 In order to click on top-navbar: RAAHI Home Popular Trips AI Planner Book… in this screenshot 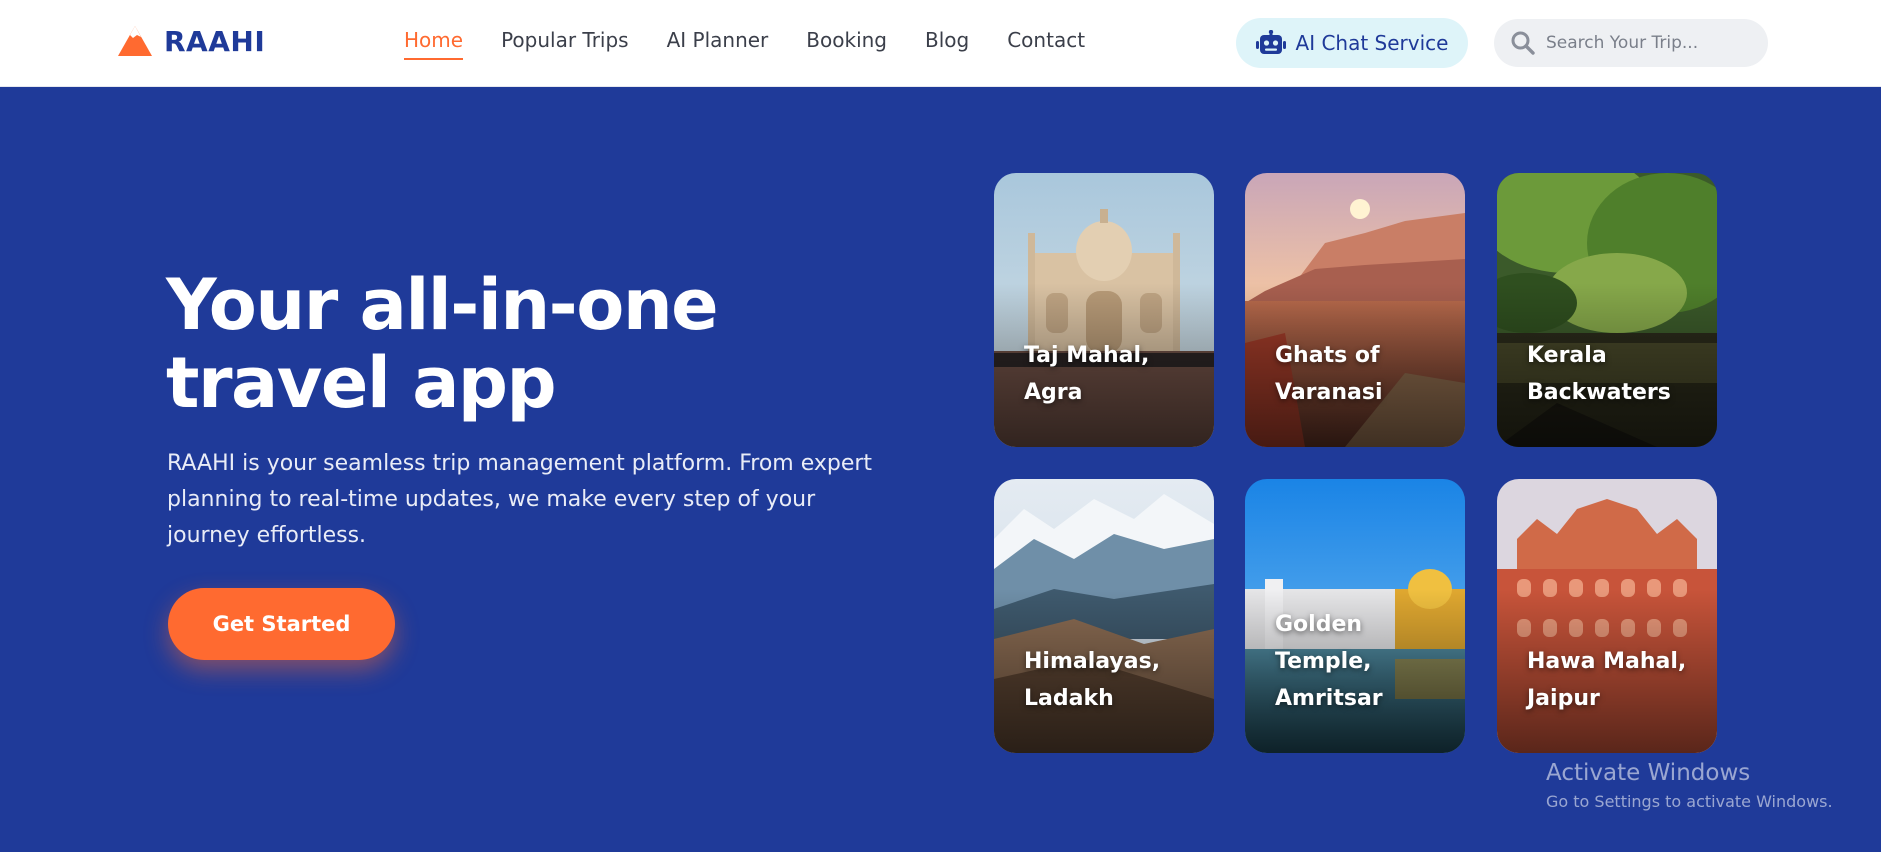, I will do `click(940, 43)`.